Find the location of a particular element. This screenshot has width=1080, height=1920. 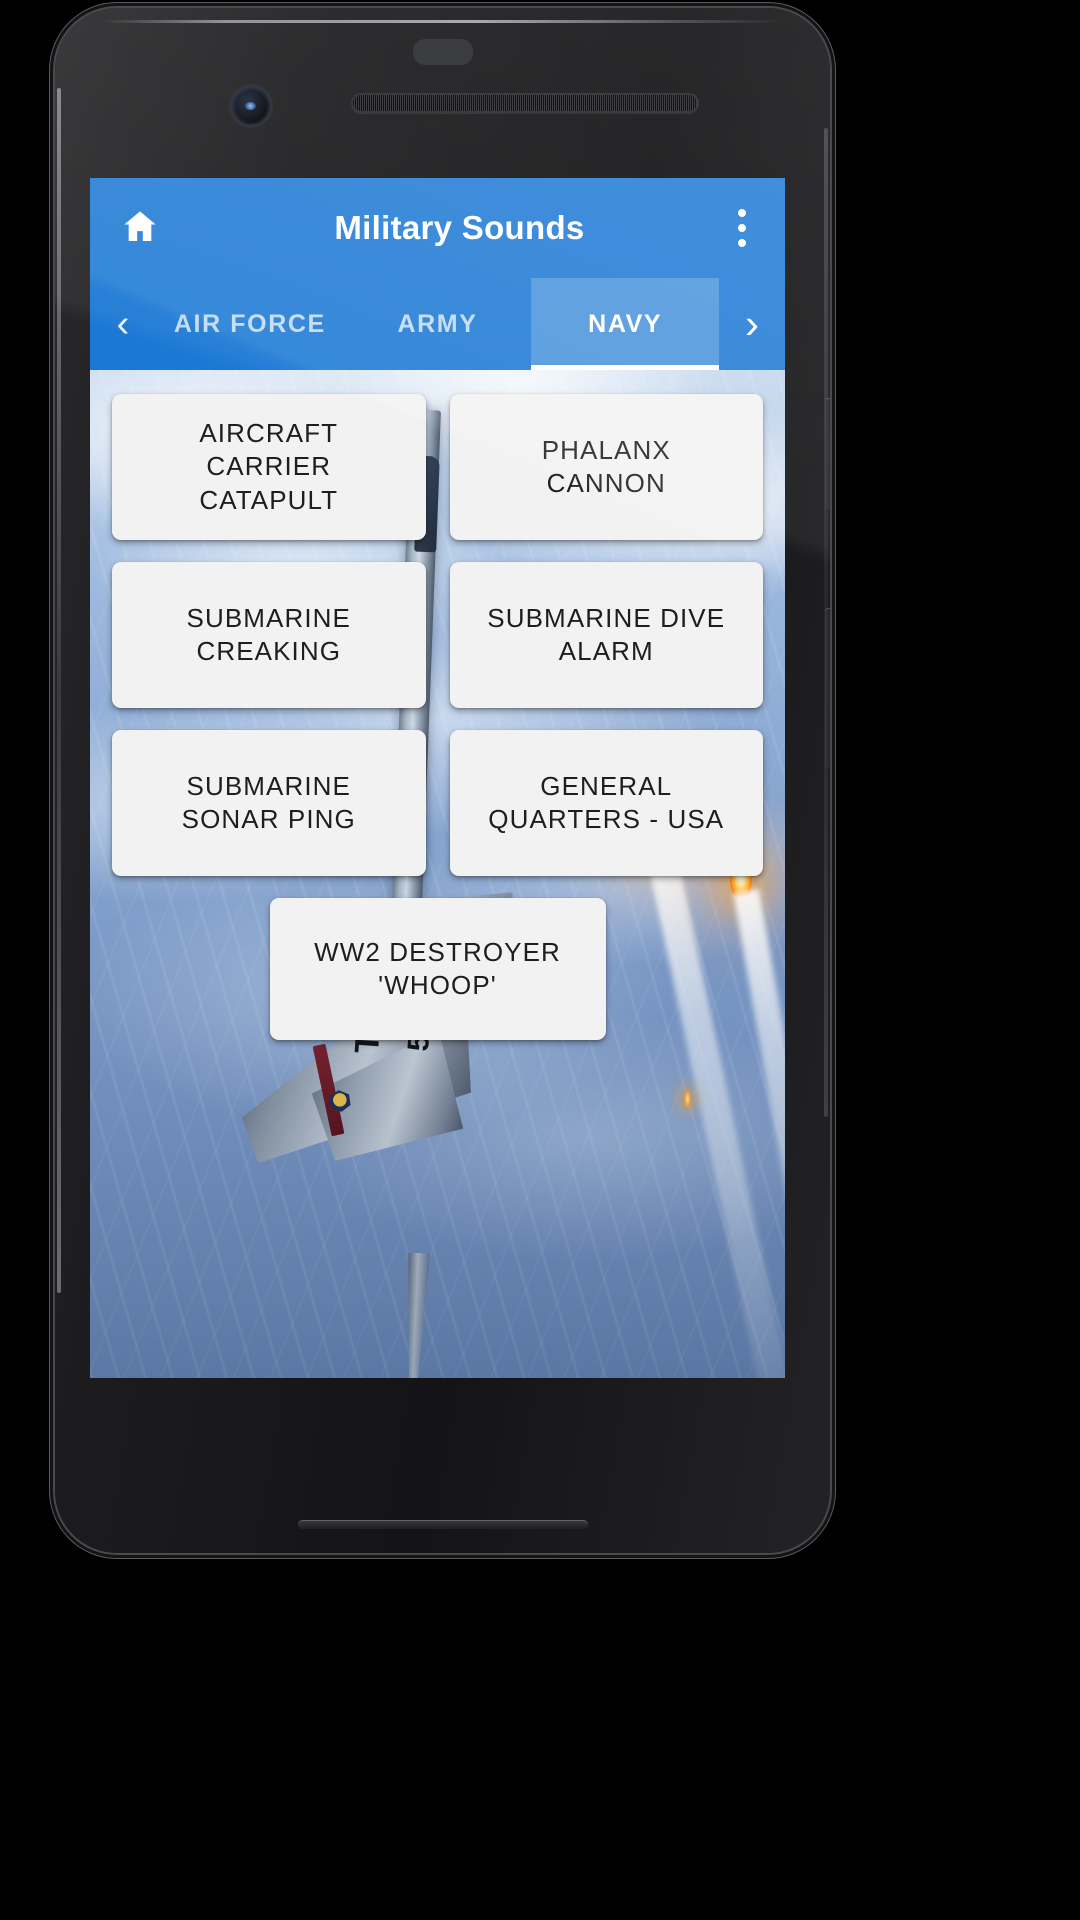

sound-row: WW2 DESTROYER 'WHOOP' is located at coordinates (437, 969).